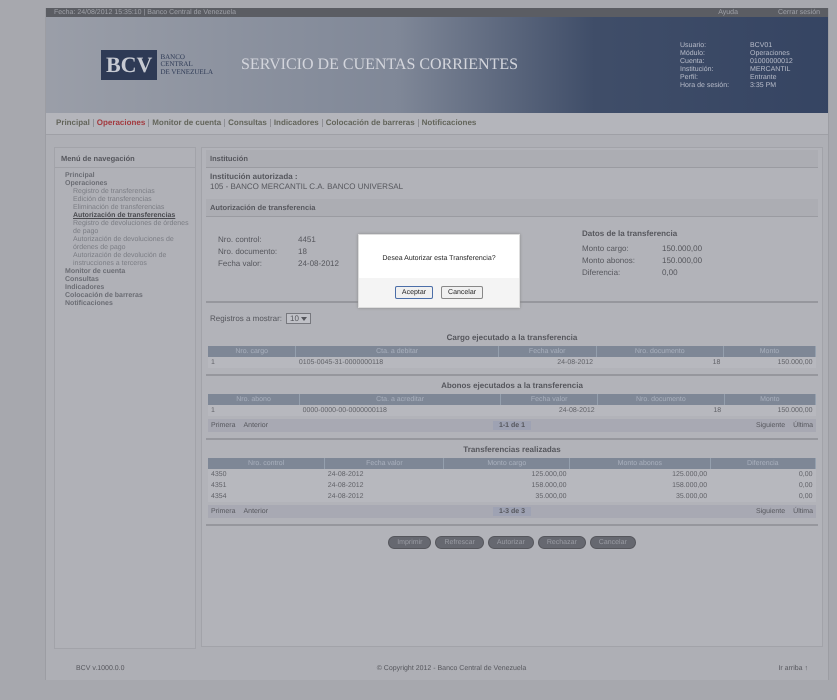  I want to click on field-label: Fecha valor:, so click(241, 263).